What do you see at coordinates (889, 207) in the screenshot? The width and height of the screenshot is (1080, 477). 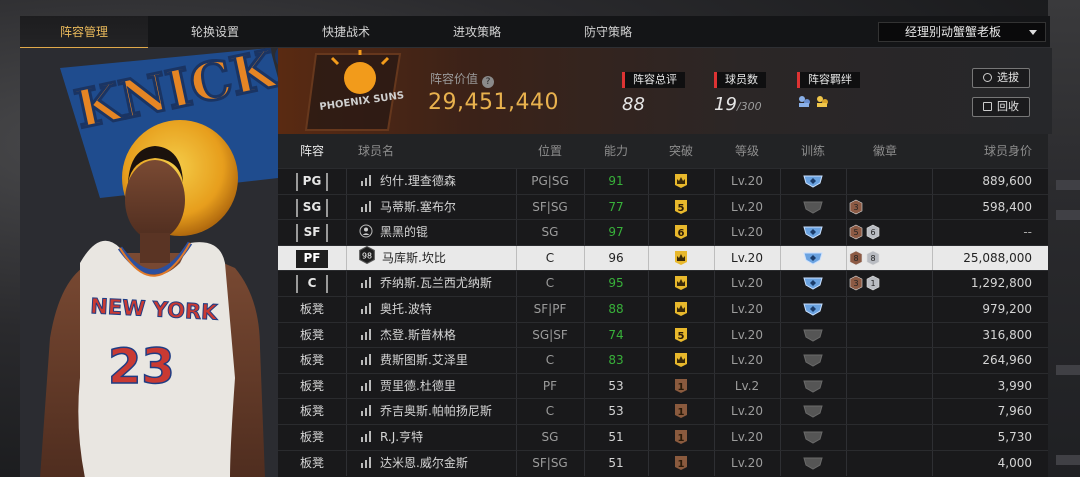 I see `badges-cell: 3` at bounding box center [889, 207].